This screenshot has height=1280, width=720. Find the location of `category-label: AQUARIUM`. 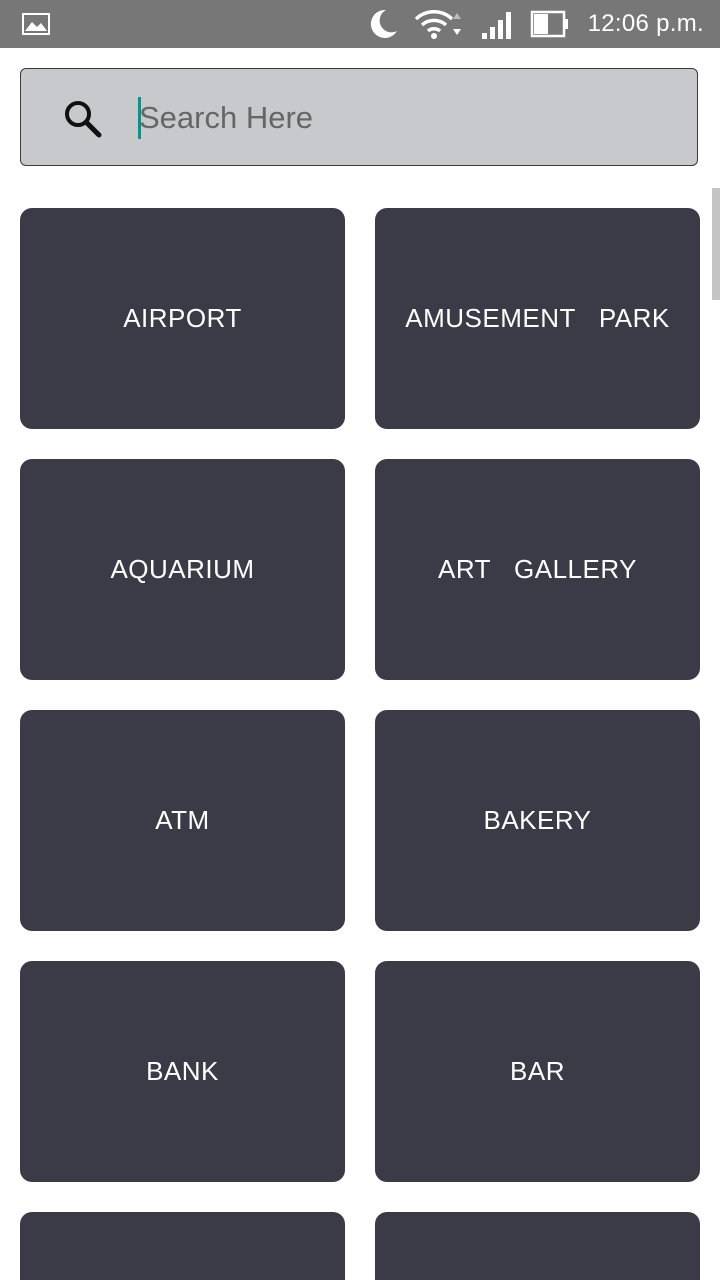

category-label: AQUARIUM is located at coordinates (182, 569).